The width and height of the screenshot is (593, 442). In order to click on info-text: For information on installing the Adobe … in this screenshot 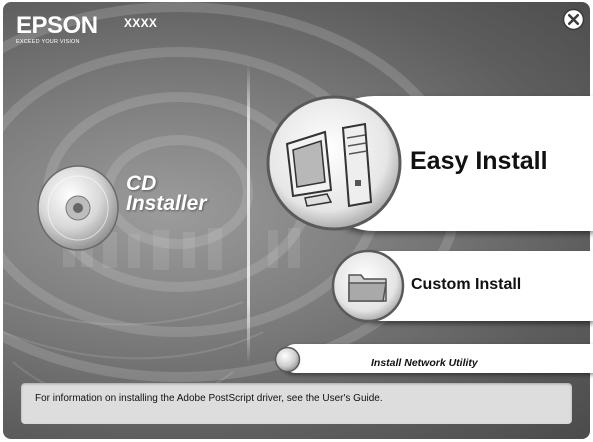, I will do `click(209, 398)`.